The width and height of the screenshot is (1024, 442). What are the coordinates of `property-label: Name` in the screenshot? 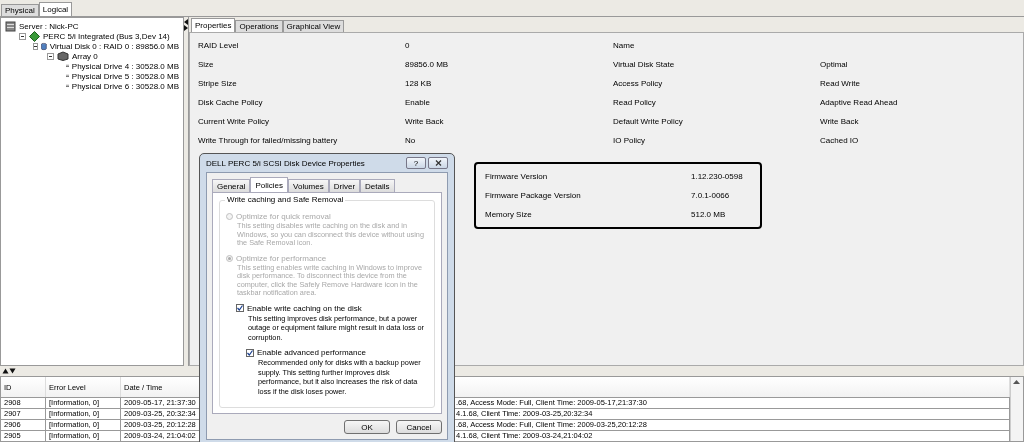 It's located at (624, 45).